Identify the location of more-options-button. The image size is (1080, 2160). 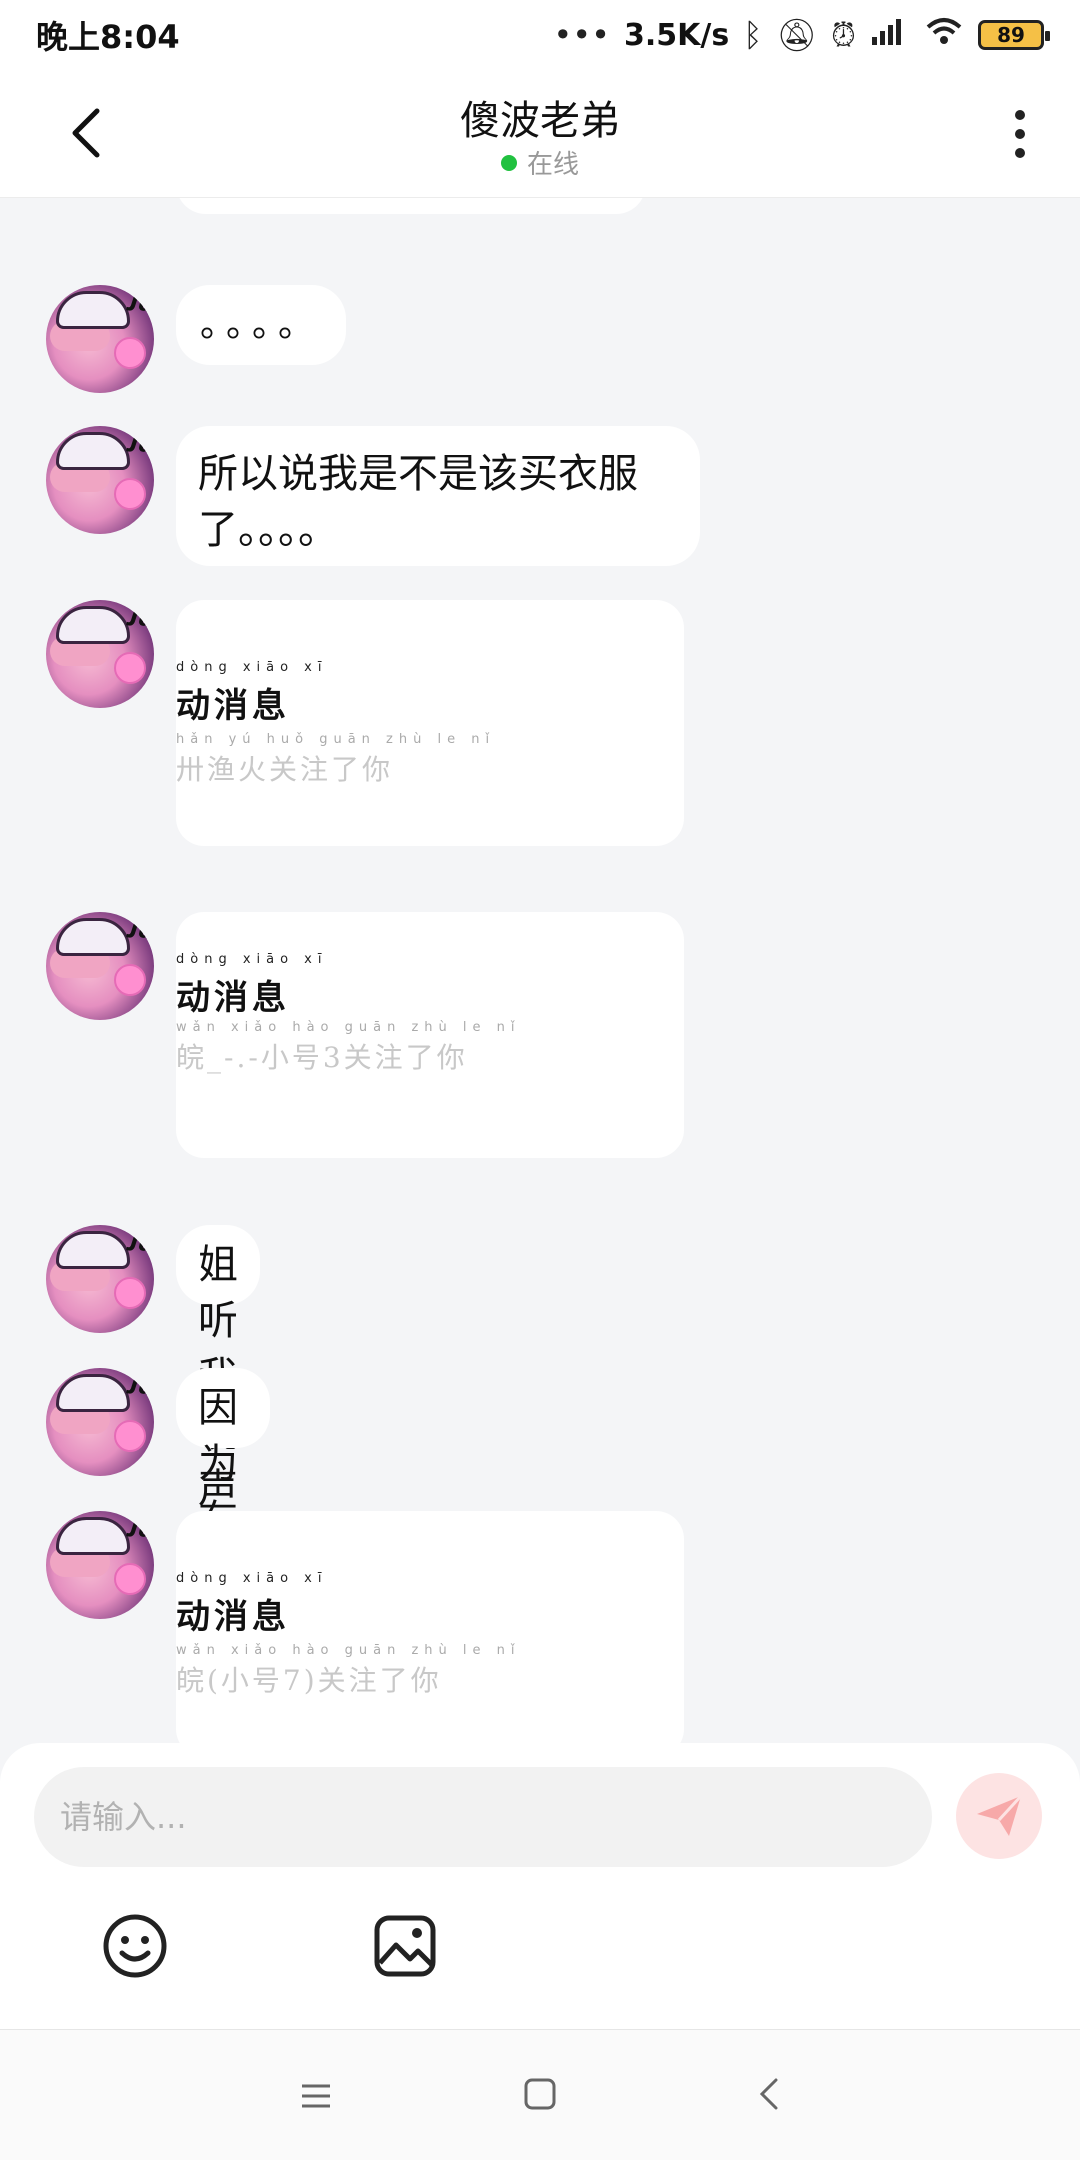
(1020, 134).